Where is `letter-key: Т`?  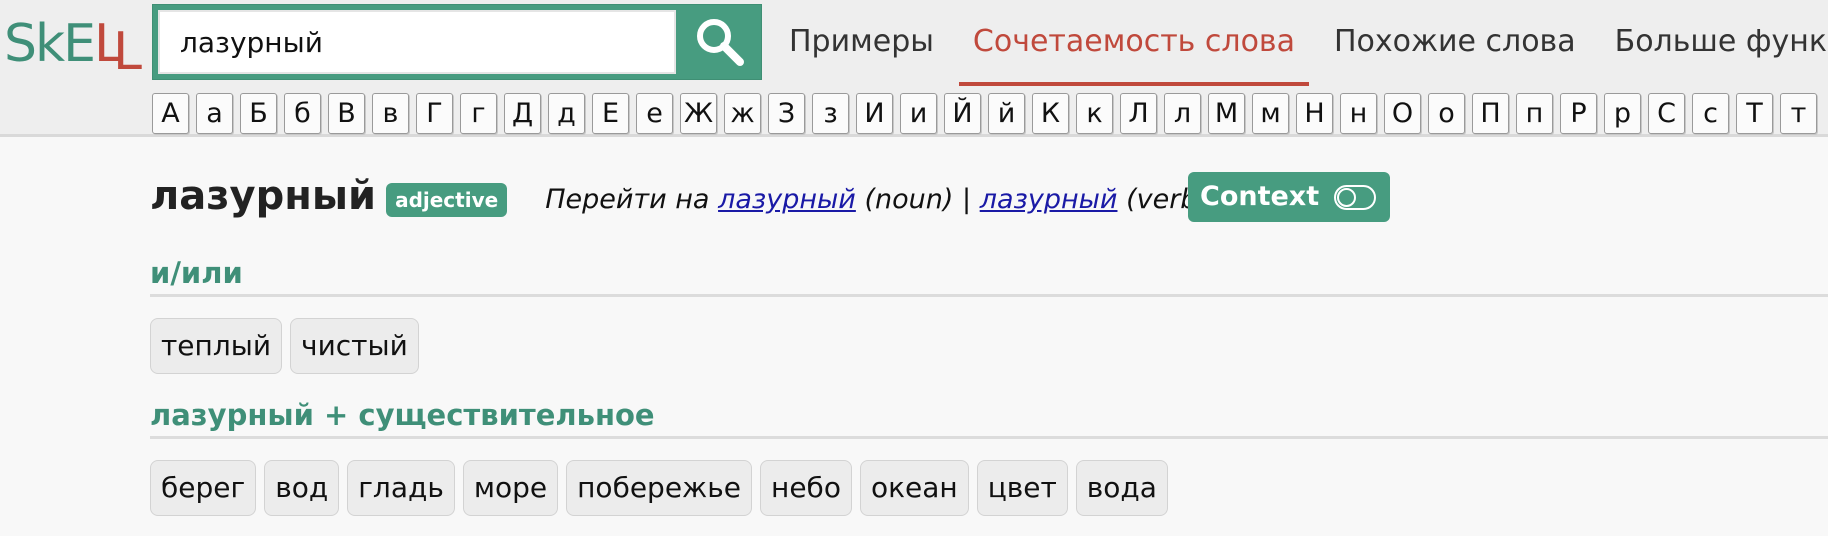 letter-key: Т is located at coordinates (1754, 113).